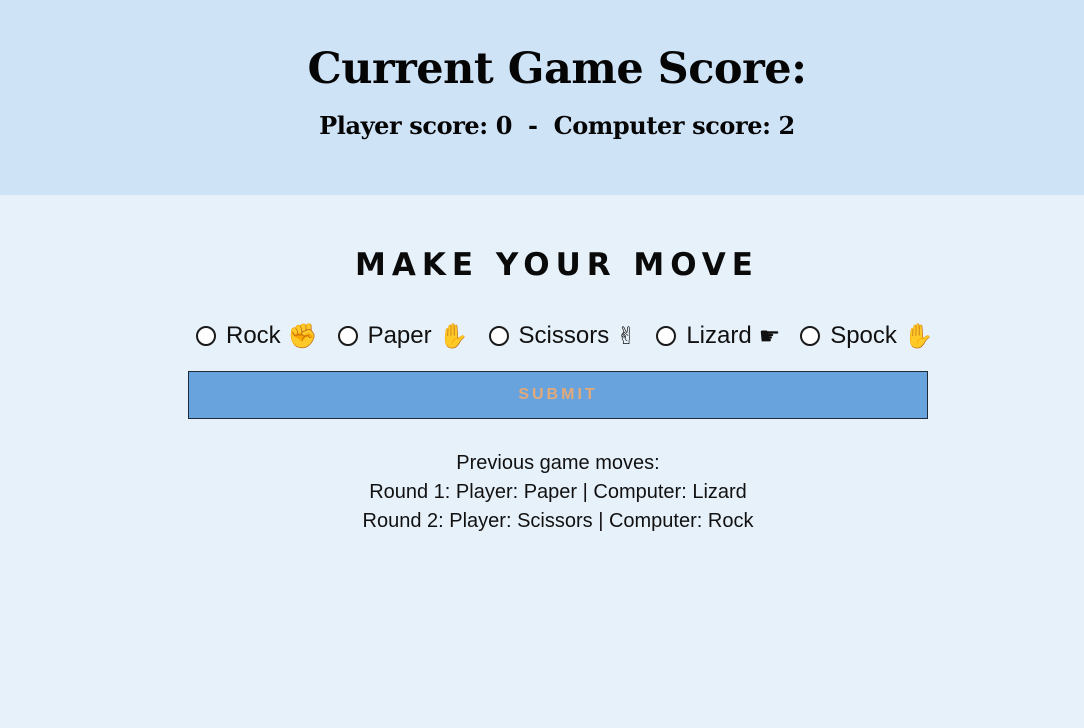  I want to click on lizard-radio, so click(666, 336).